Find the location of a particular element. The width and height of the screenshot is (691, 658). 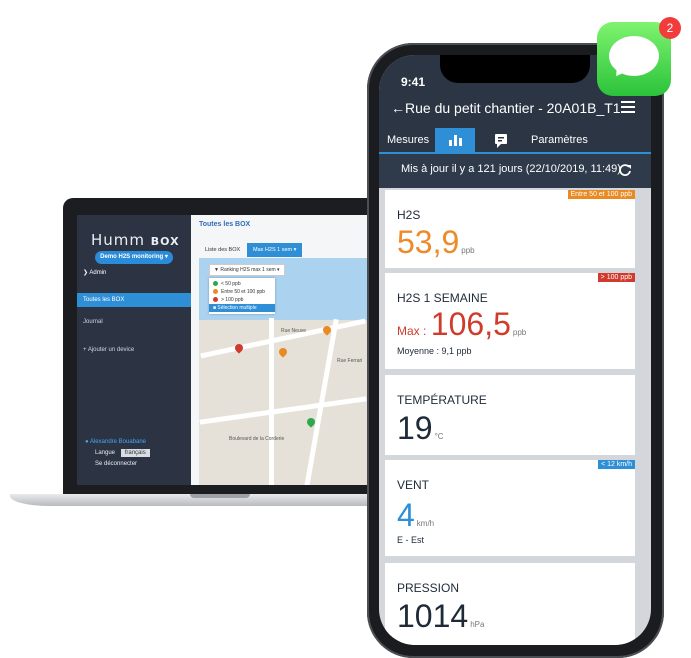

map-label: Boulevard de la Corderie is located at coordinates (257, 439).